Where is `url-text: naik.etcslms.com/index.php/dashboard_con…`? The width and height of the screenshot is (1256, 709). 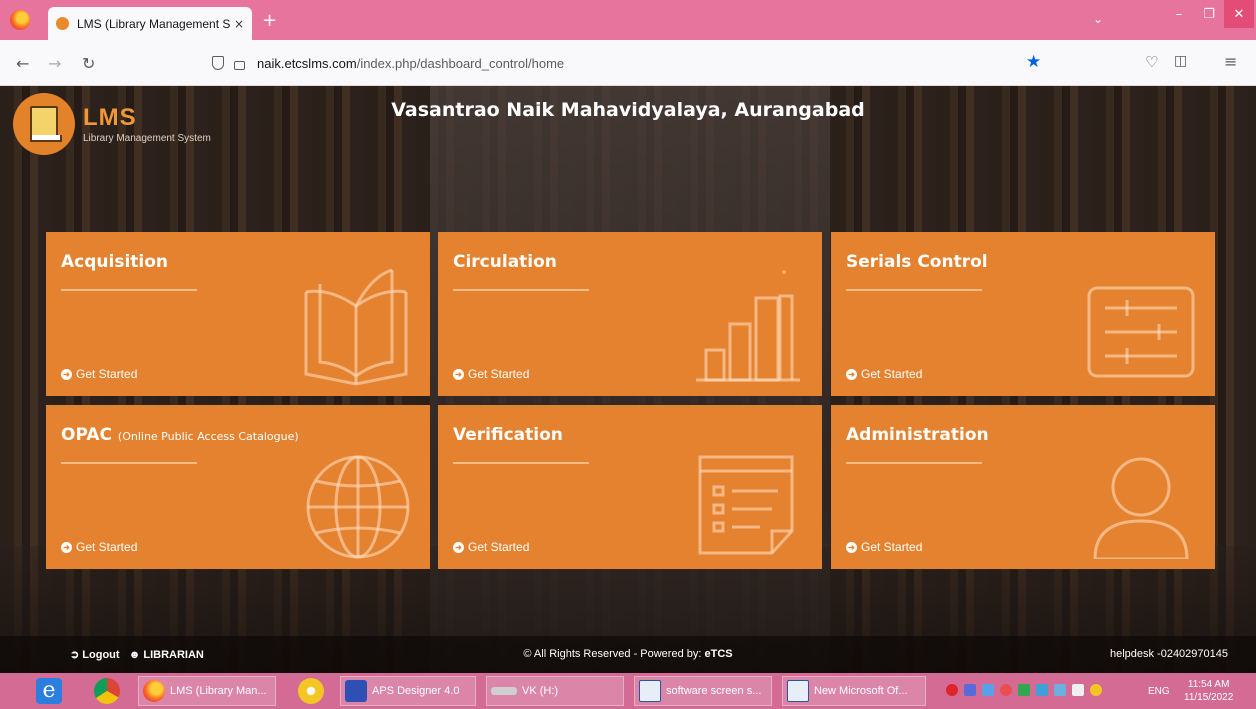
url-text: naik.etcslms.com/index.php/dashboard_con… is located at coordinates (410, 63).